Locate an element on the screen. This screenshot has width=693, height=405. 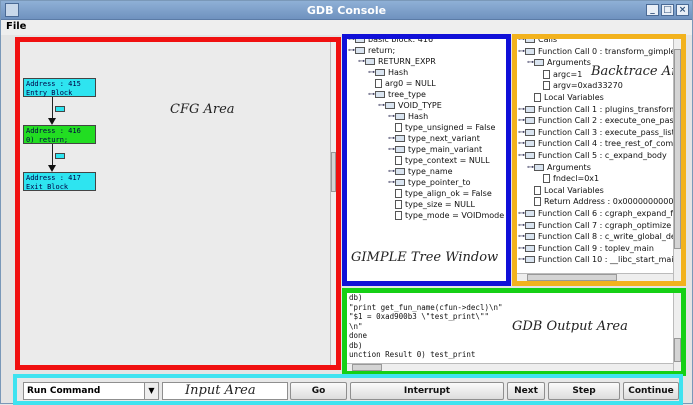
command-input: Input Area is located at coordinates (225, 391).